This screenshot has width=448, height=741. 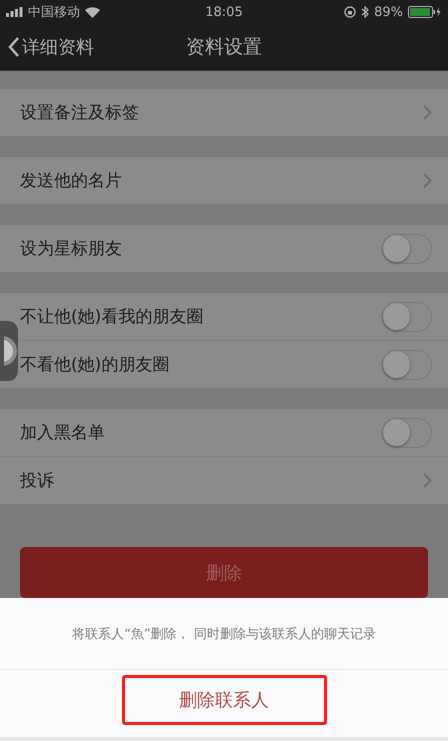 What do you see at coordinates (9, 351) in the screenshot?
I see `assistive-touch-button` at bounding box center [9, 351].